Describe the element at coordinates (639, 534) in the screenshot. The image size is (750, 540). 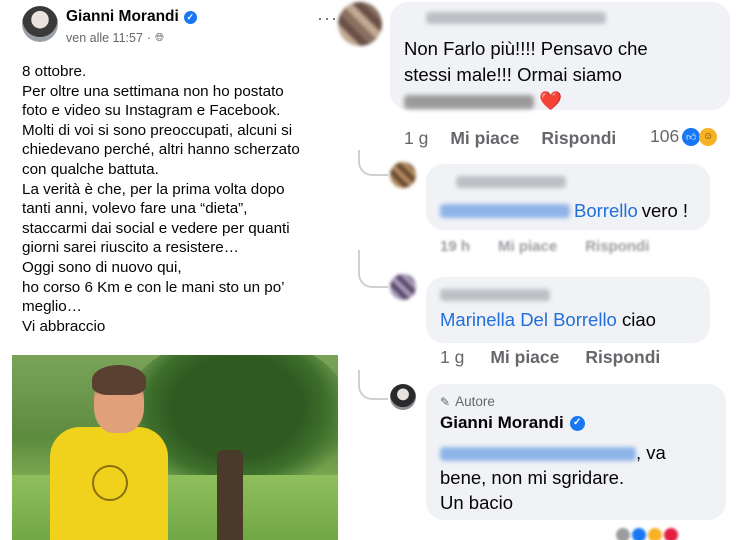
I see `like-reaction-icon` at that location.